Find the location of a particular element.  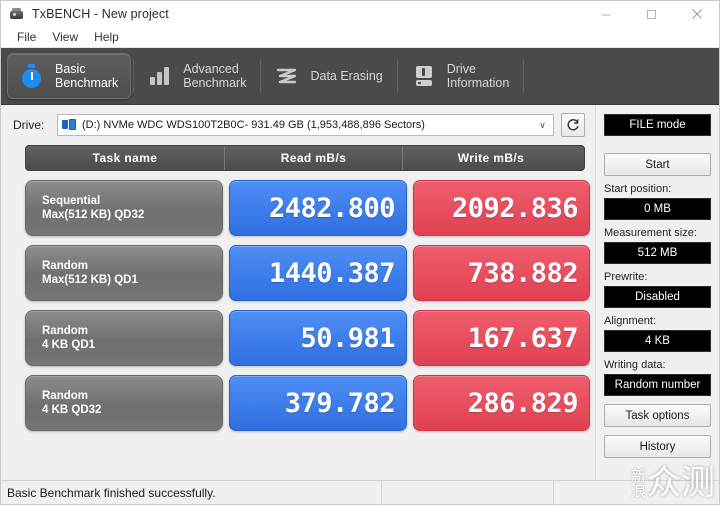

measurement-size-label: Measurement size: is located at coordinates (650, 233).